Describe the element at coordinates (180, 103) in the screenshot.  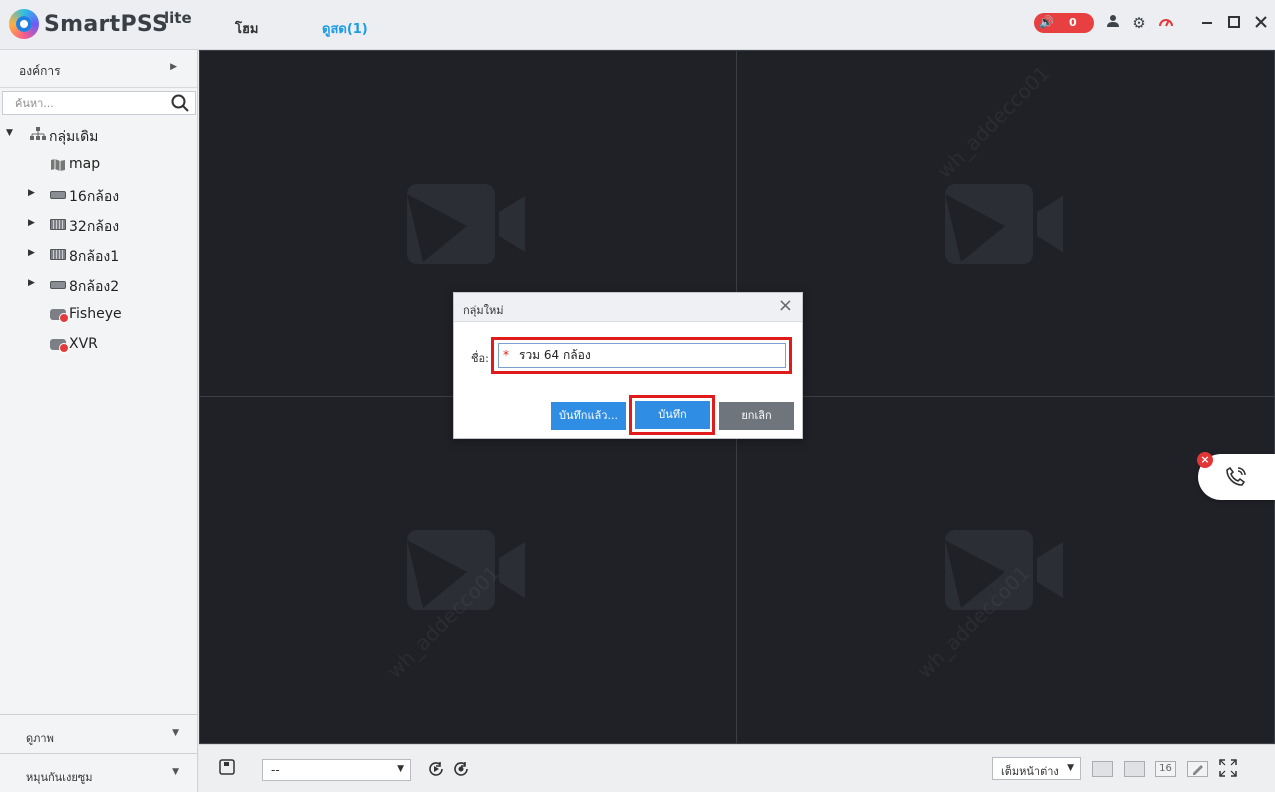
I see `search-icon` at that location.